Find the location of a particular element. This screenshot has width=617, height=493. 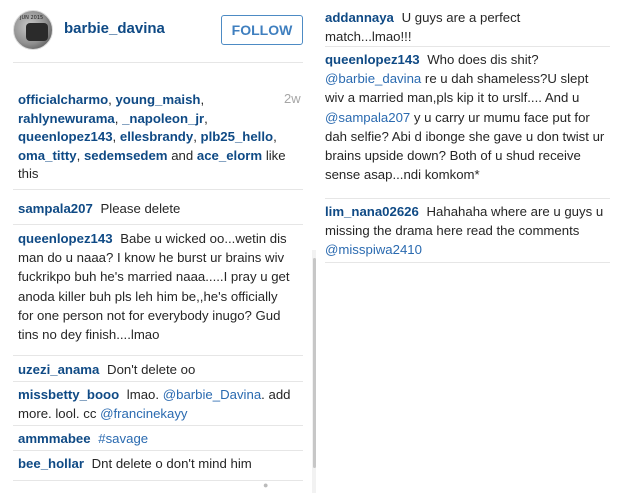

comment-user: lim_nana02626 is located at coordinates (372, 211).